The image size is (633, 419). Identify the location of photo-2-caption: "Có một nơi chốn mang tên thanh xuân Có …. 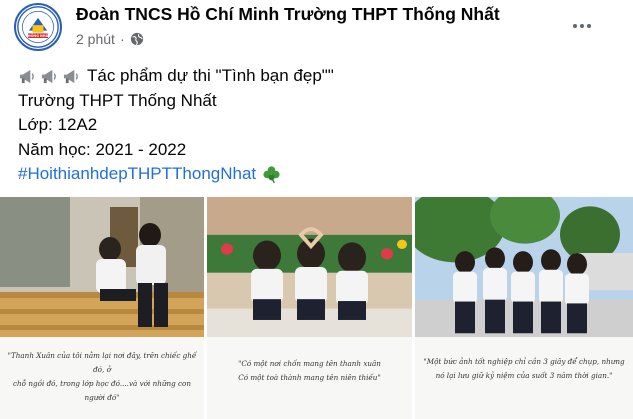
(309, 371).